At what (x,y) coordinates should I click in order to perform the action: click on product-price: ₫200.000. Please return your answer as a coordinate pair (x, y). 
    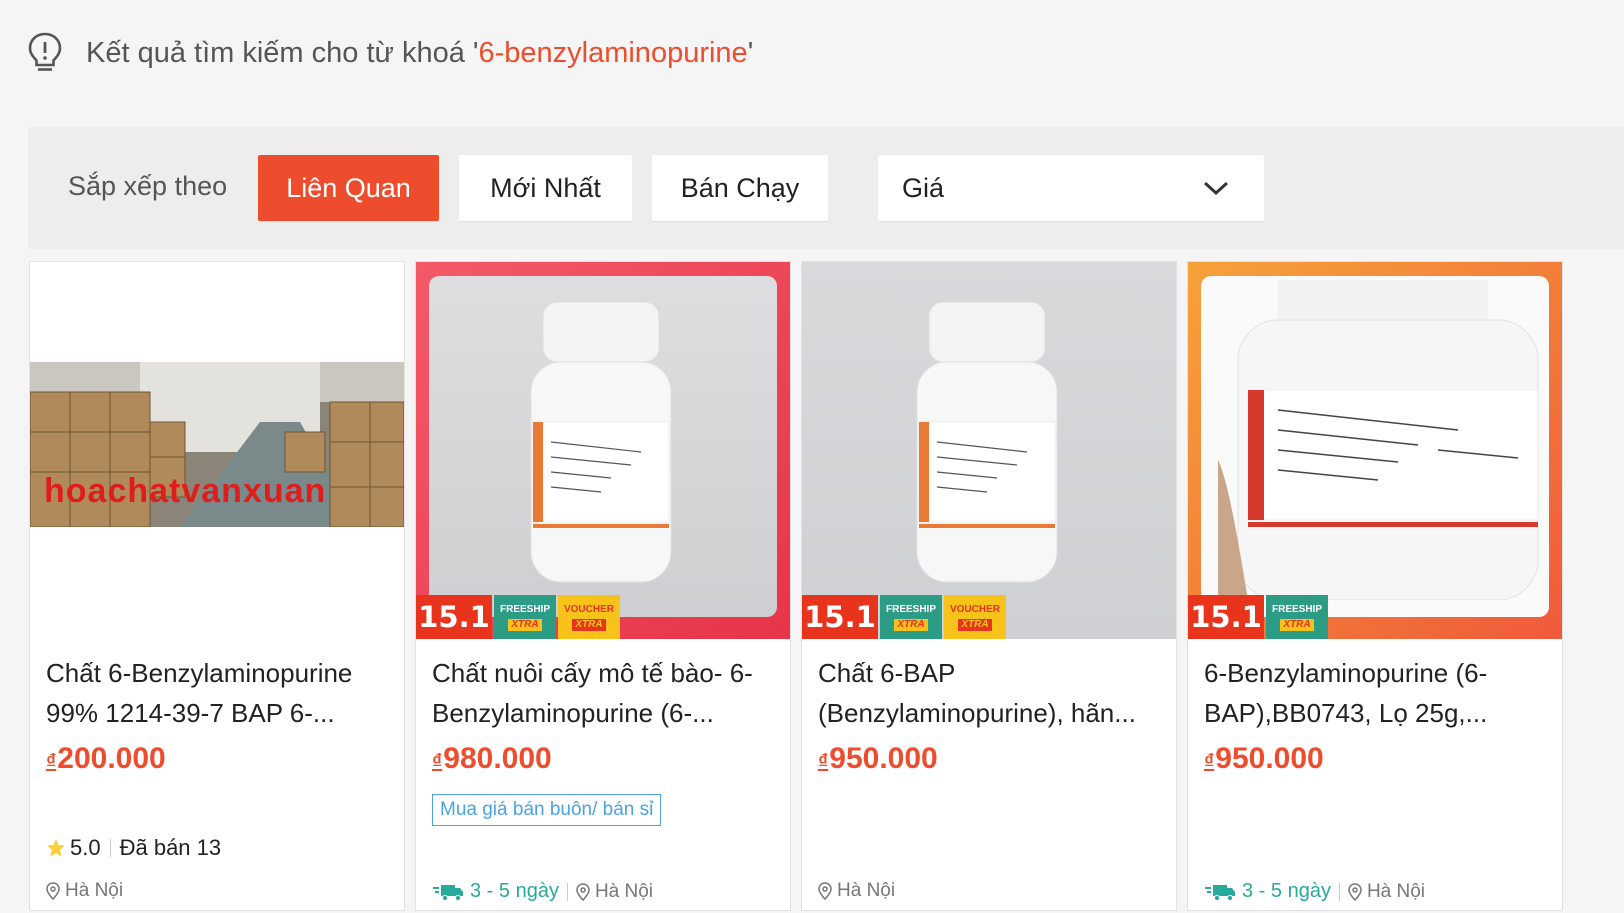
    Looking at the image, I should click on (106, 759).